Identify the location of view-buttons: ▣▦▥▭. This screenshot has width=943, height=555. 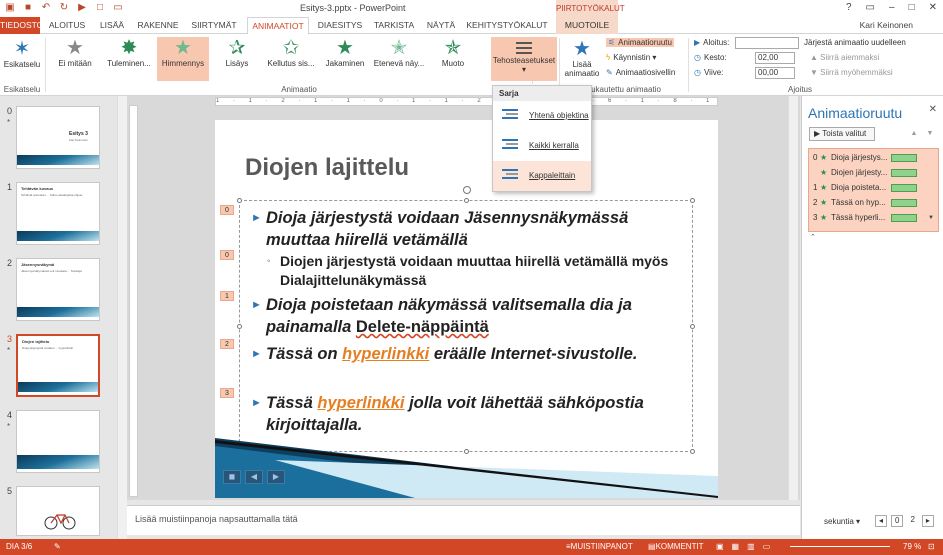
(747, 547).